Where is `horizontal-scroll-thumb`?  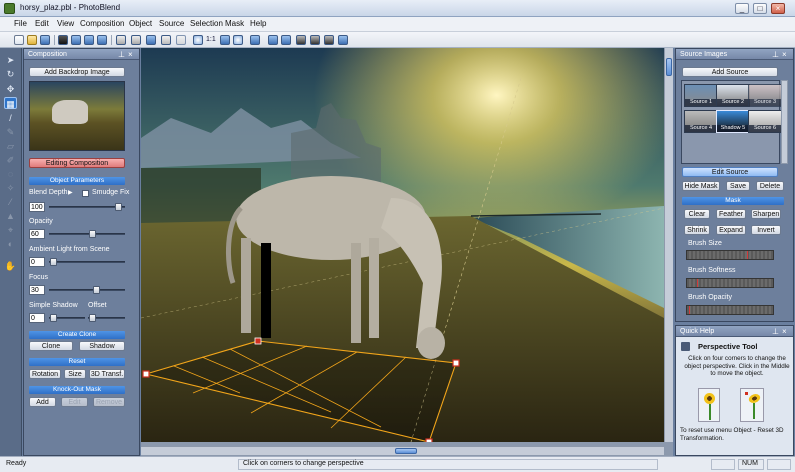 horizontal-scroll-thumb is located at coordinates (406, 451).